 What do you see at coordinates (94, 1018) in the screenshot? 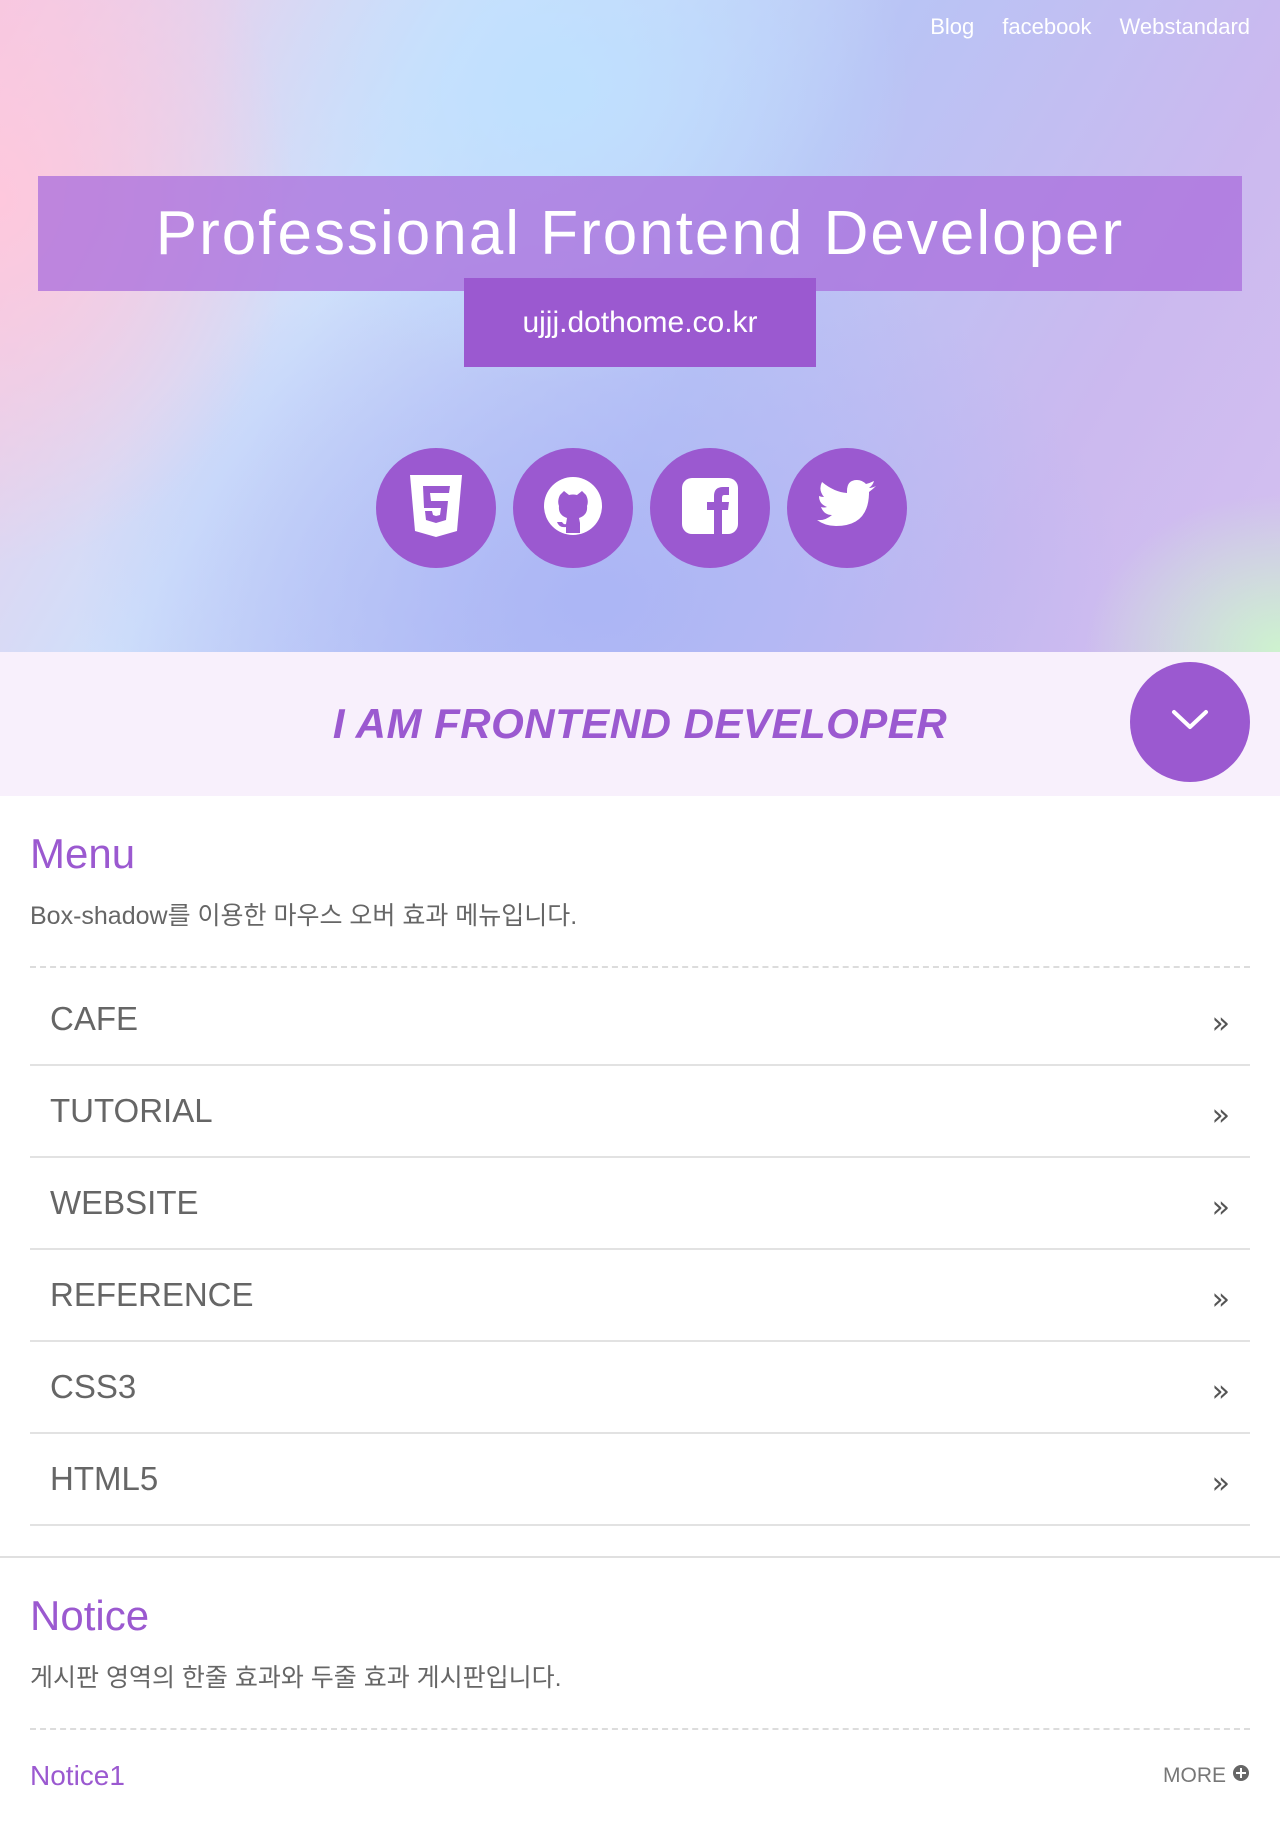
I see `menu-item-label: CAFE` at bounding box center [94, 1018].